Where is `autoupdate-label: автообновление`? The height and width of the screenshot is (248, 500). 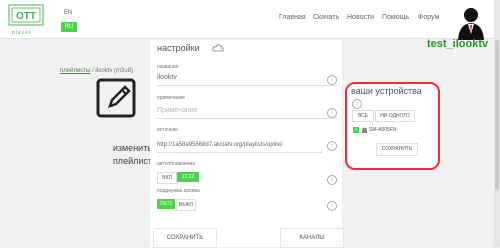 autoupdate-label: автообновление is located at coordinates (176, 164).